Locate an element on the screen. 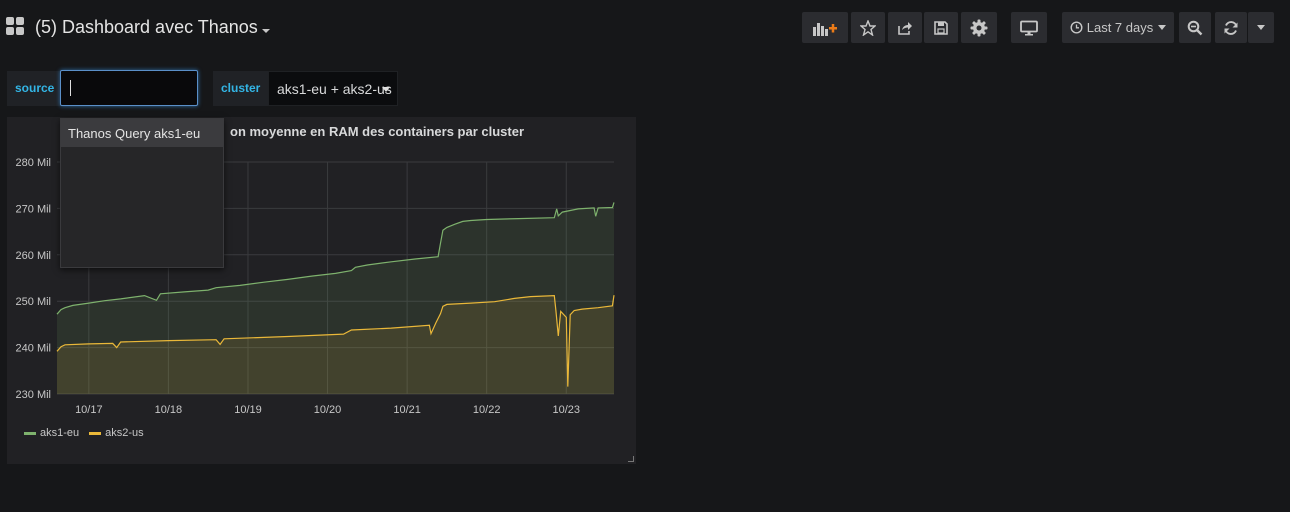  y-tick-label: 250 Mil is located at coordinates (33, 302).